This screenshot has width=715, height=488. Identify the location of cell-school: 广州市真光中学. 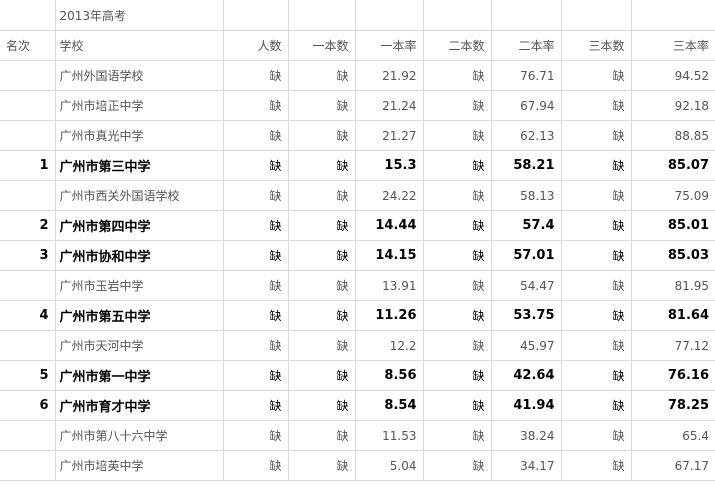
(139, 135).